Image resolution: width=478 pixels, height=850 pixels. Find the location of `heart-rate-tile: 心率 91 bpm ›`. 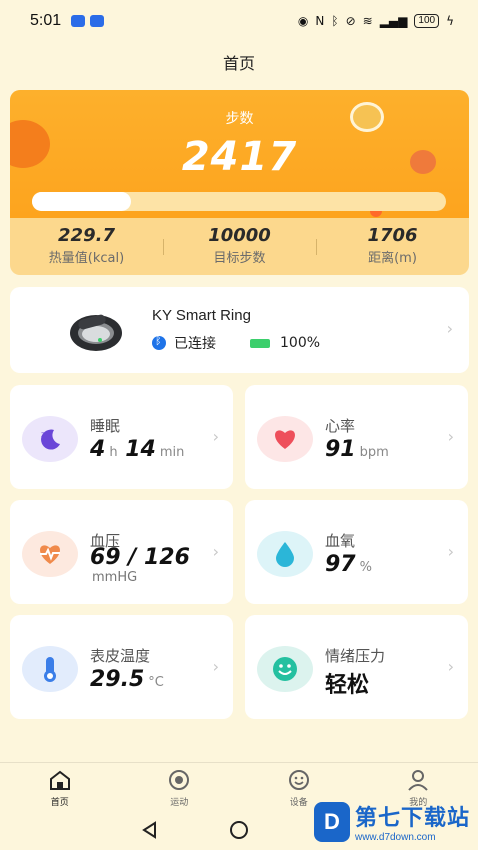

heart-rate-tile: 心率 91 bpm › is located at coordinates (356, 437).